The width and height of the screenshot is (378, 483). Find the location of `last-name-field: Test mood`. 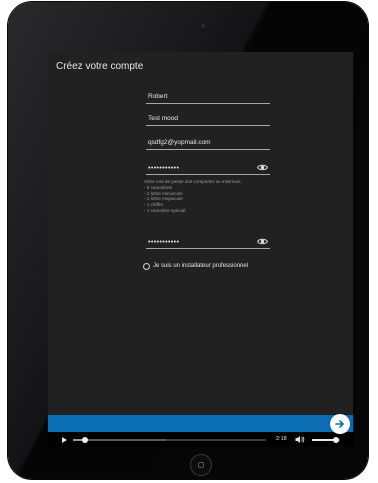

last-name-field: Test mood is located at coordinates (208, 117).